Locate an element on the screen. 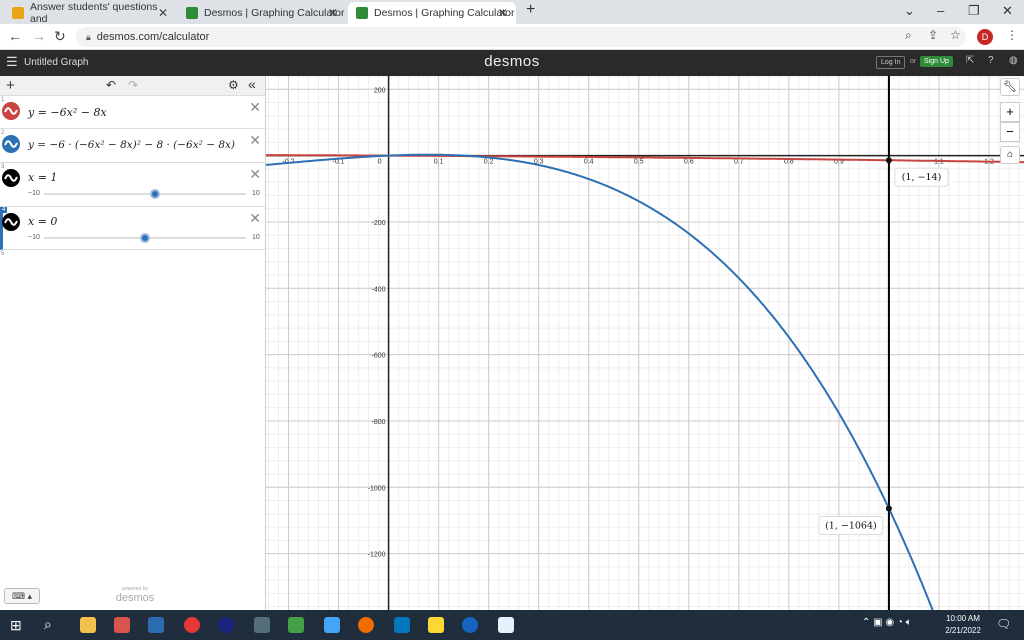 This screenshot has height=640, width=1024. more-menu-icon: ⋮ is located at coordinates (1012, 35).